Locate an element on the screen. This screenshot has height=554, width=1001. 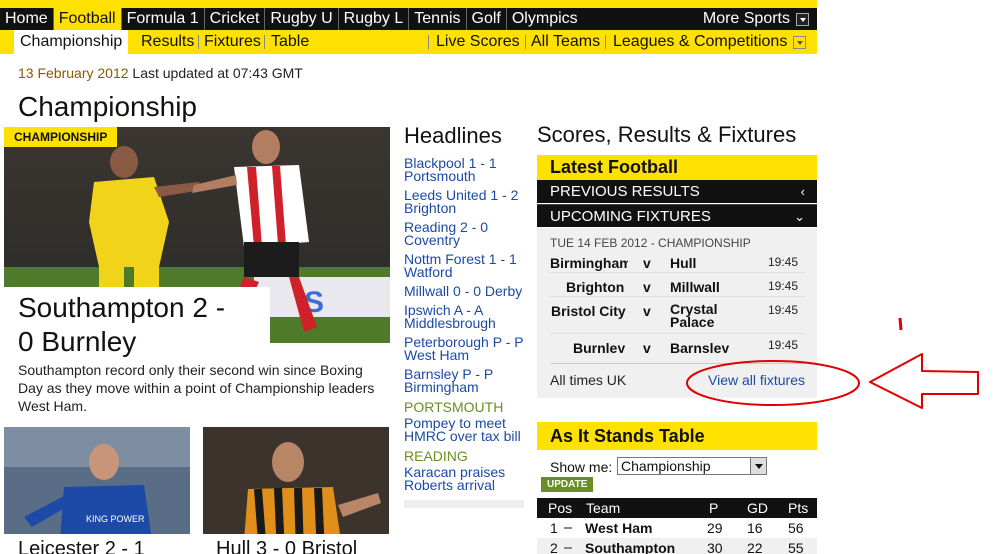
annotation-arrow-icon is located at coordinates (924, 381).